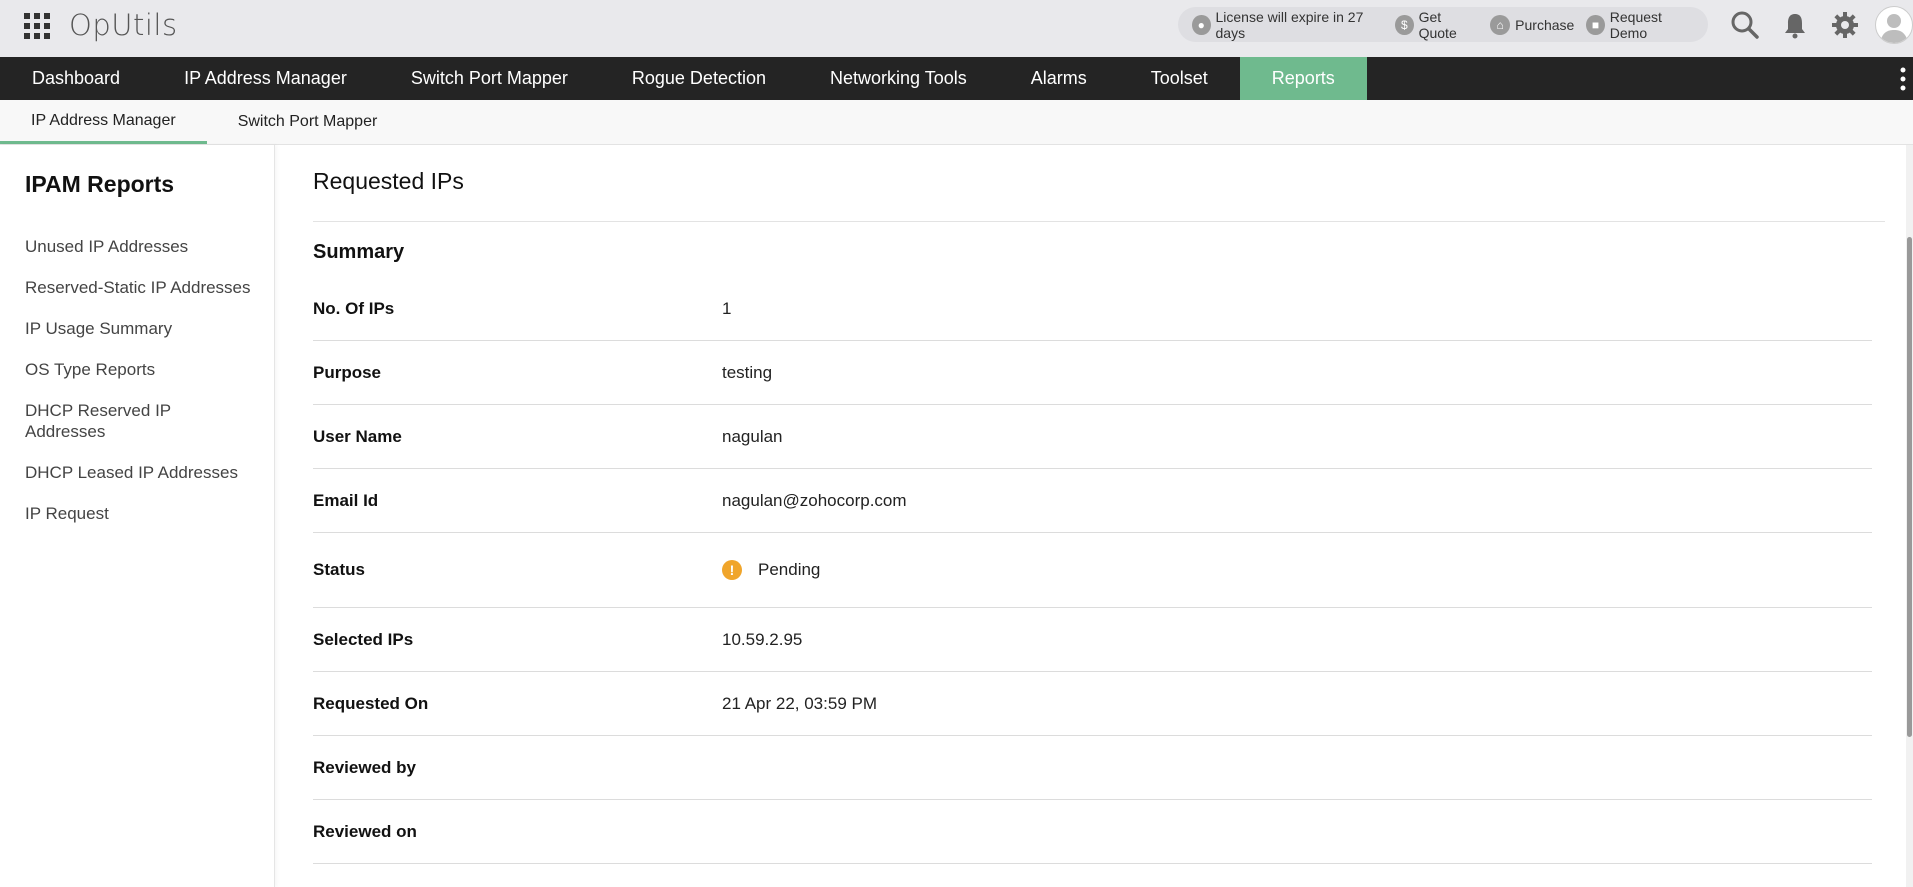  I want to click on row-value: nagulan, so click(752, 436).